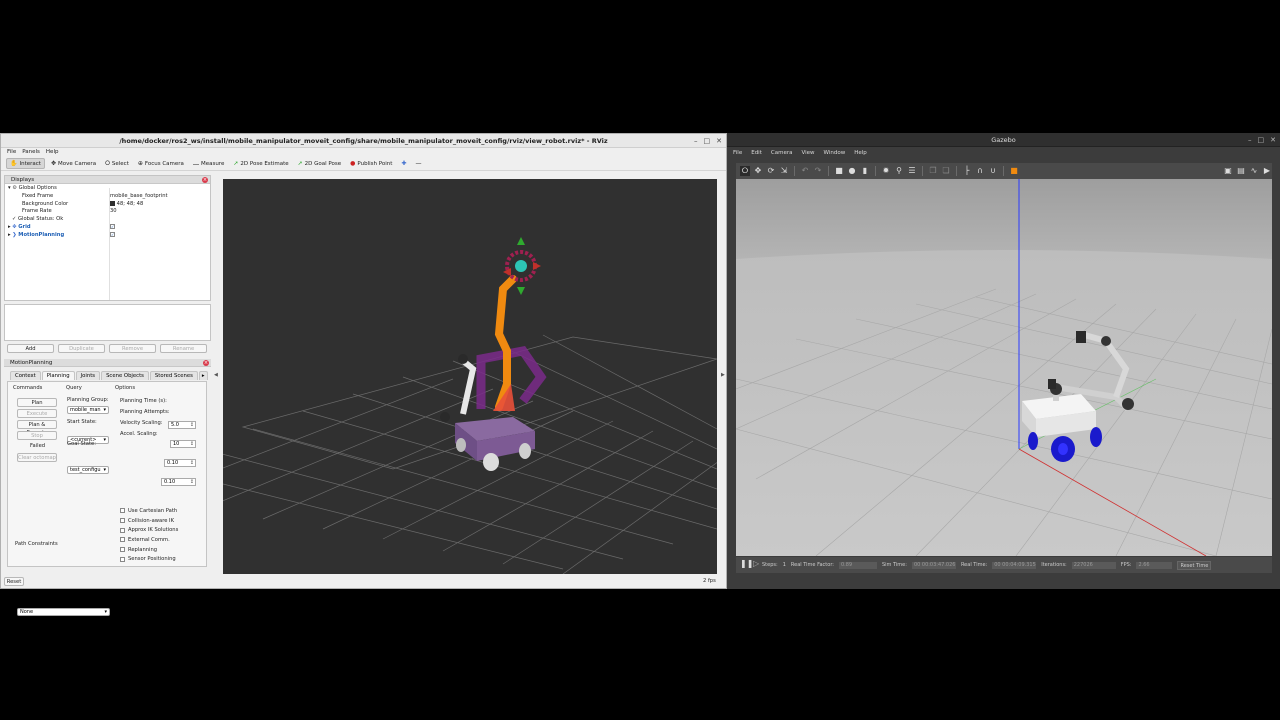 The width and height of the screenshot is (1280, 720). I want to click on rotate-mode-icon: ⟳, so click(771, 171).